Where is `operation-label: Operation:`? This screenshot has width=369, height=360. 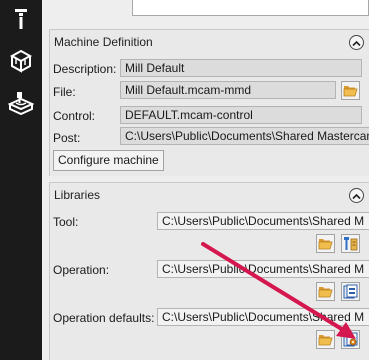
operation-label: Operation: is located at coordinates (81, 270).